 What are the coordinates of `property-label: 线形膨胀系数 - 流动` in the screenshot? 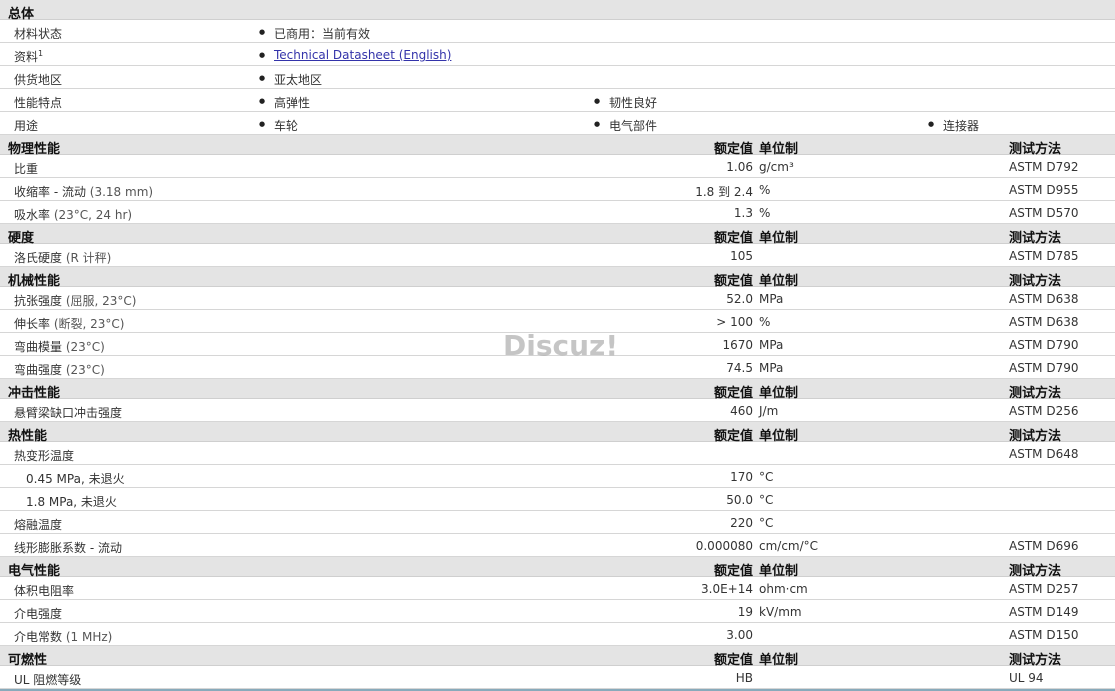 It's located at (68, 548).